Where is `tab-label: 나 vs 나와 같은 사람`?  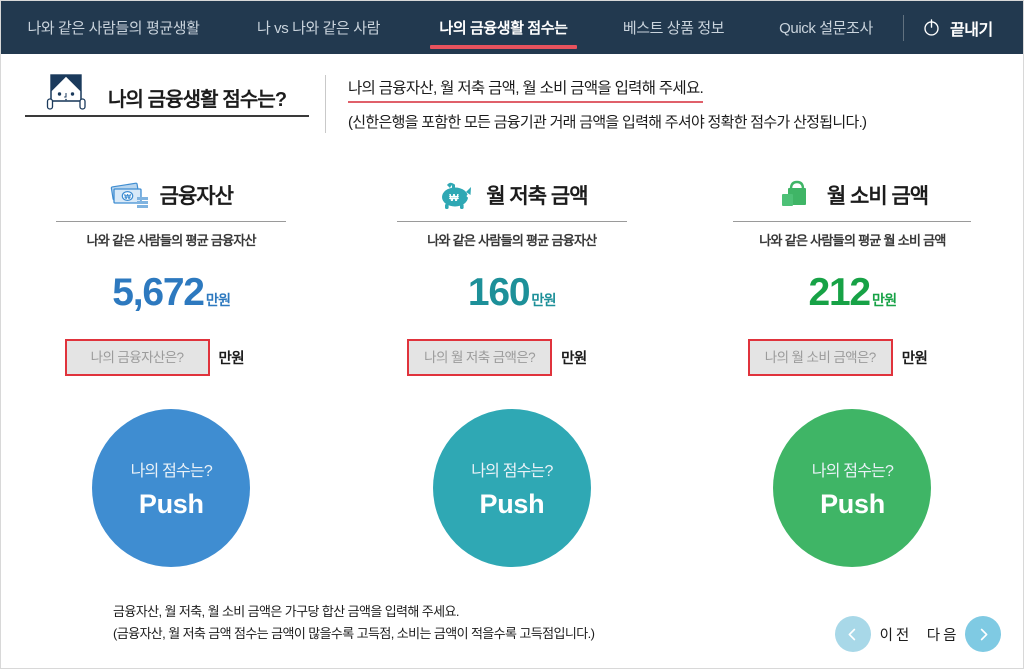
tab-label: 나 vs 나와 같은 사람 is located at coordinates (318, 28).